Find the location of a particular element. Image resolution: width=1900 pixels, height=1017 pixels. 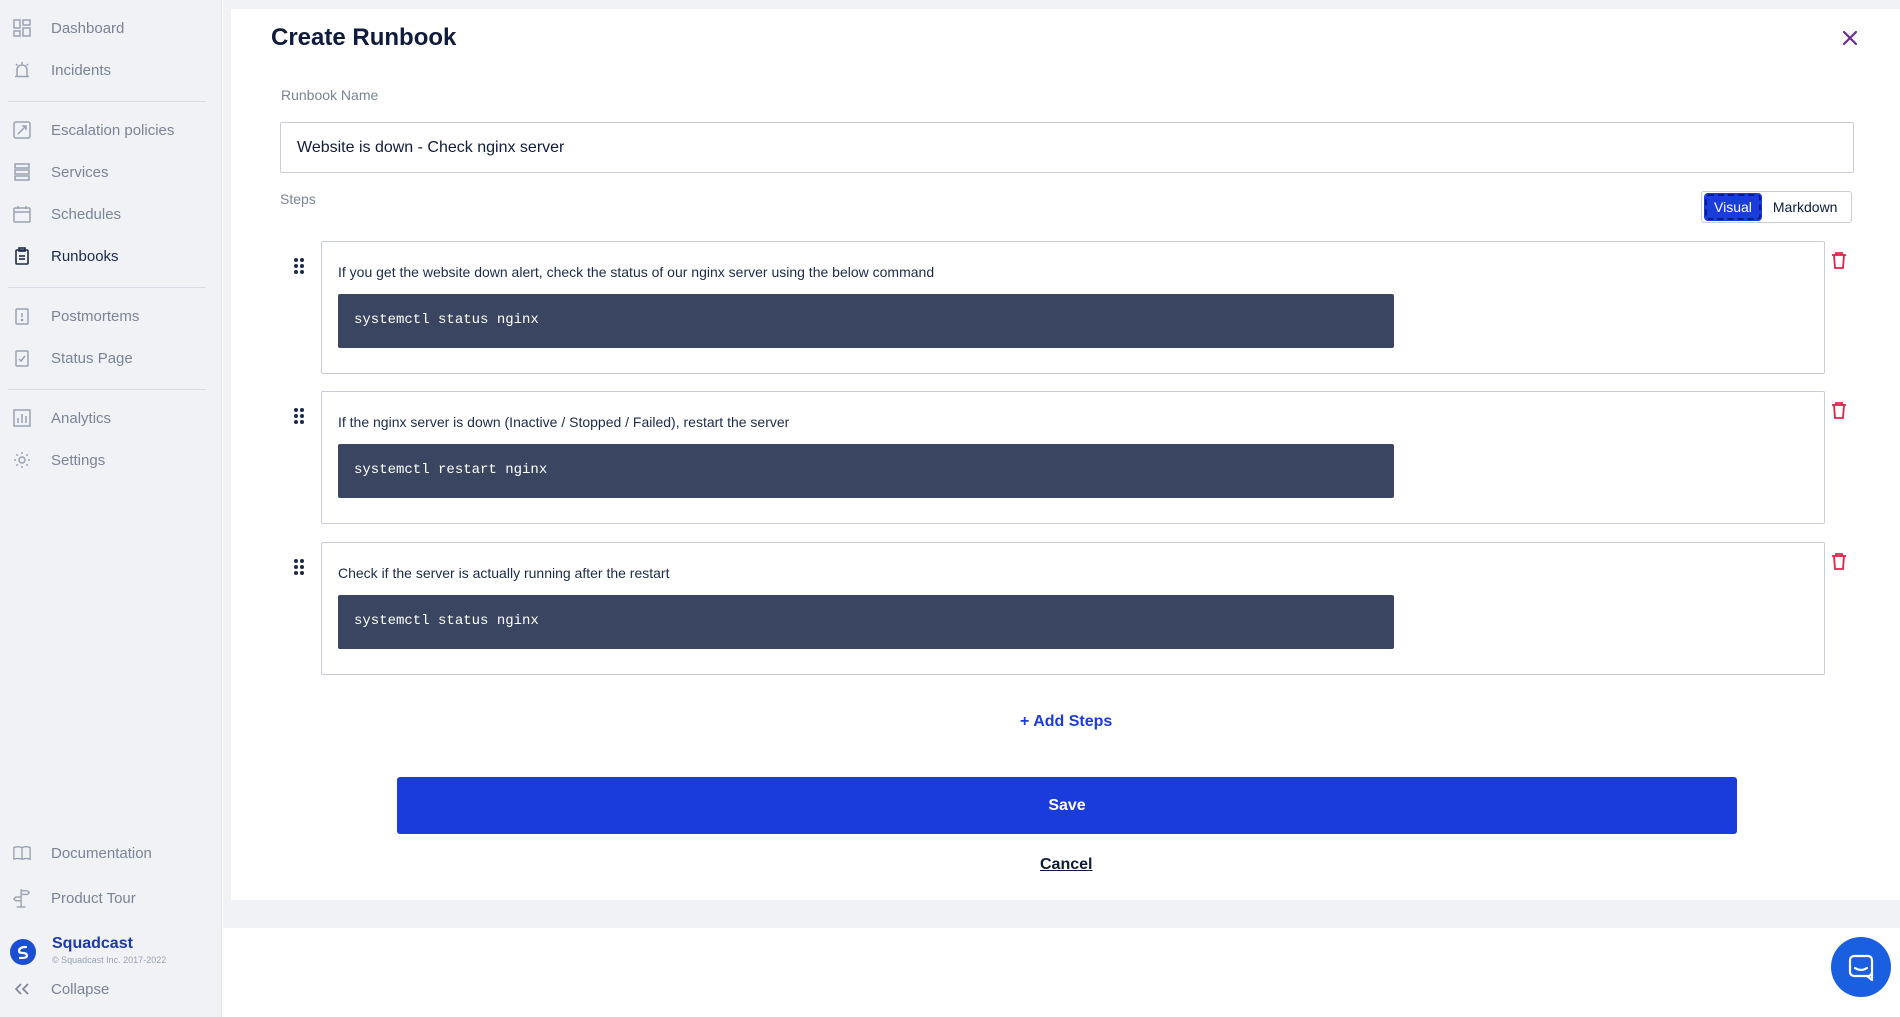

status-page-icon is located at coordinates (22, 358).